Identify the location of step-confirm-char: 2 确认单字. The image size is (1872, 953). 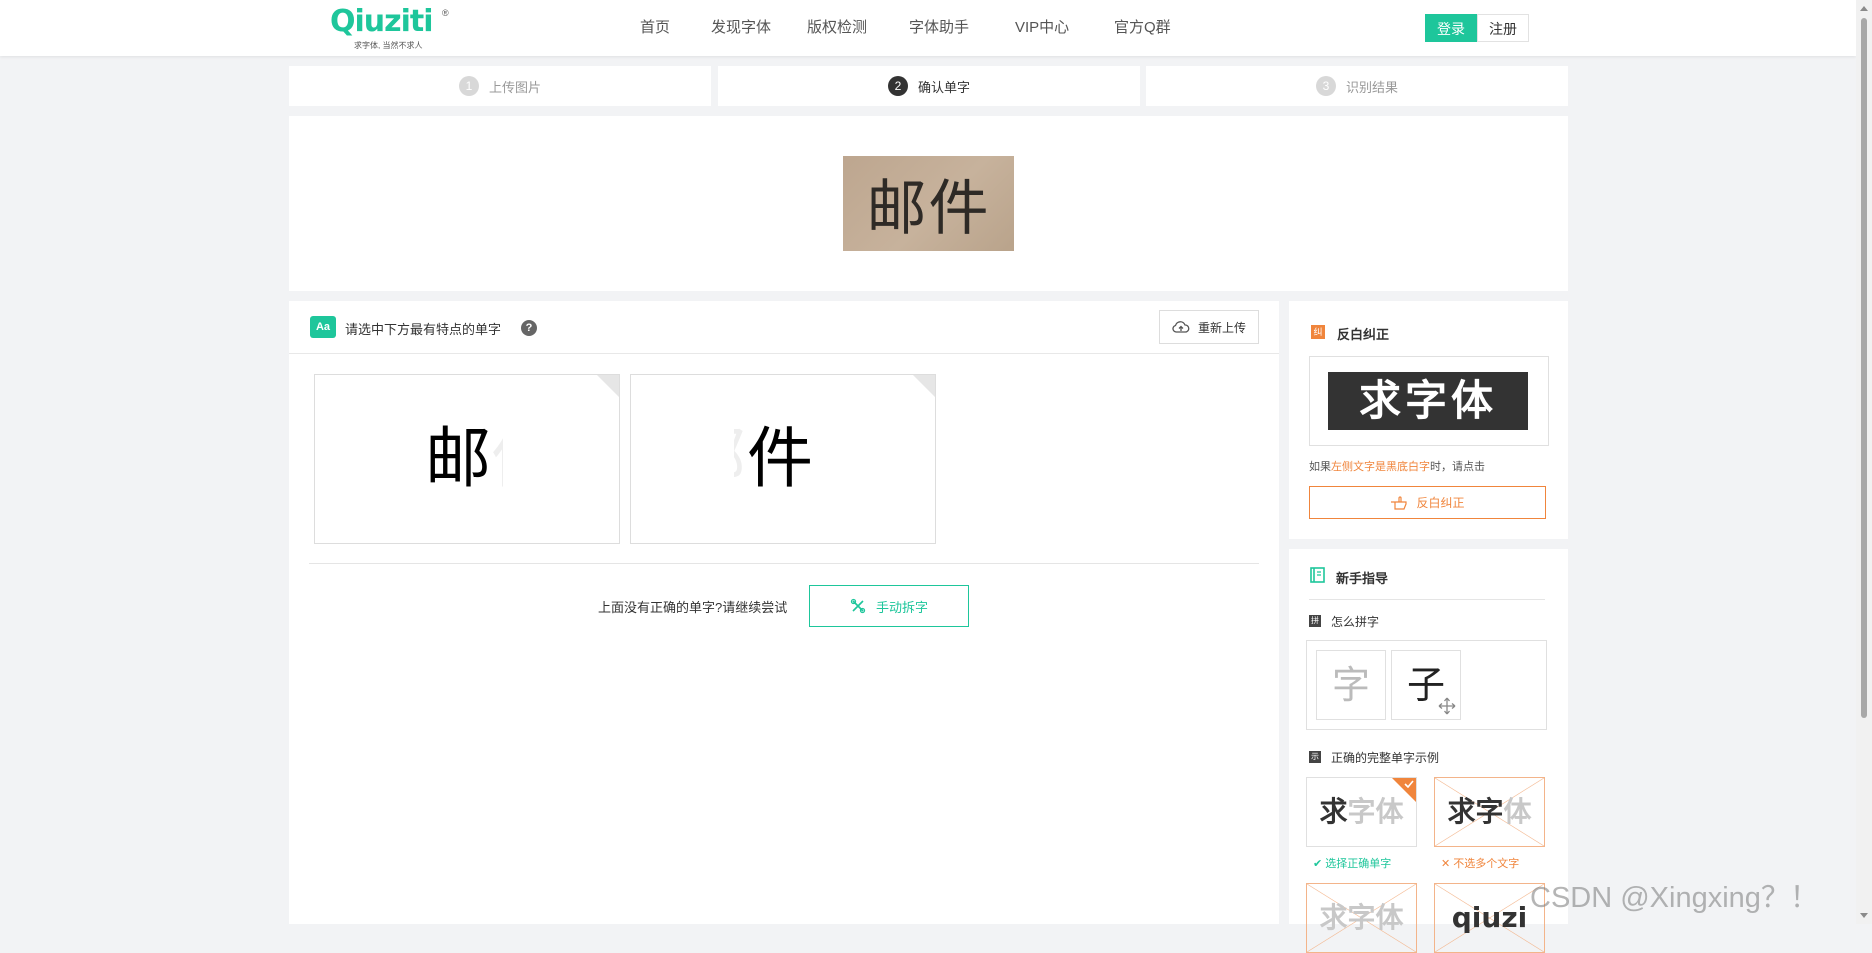
(929, 86).